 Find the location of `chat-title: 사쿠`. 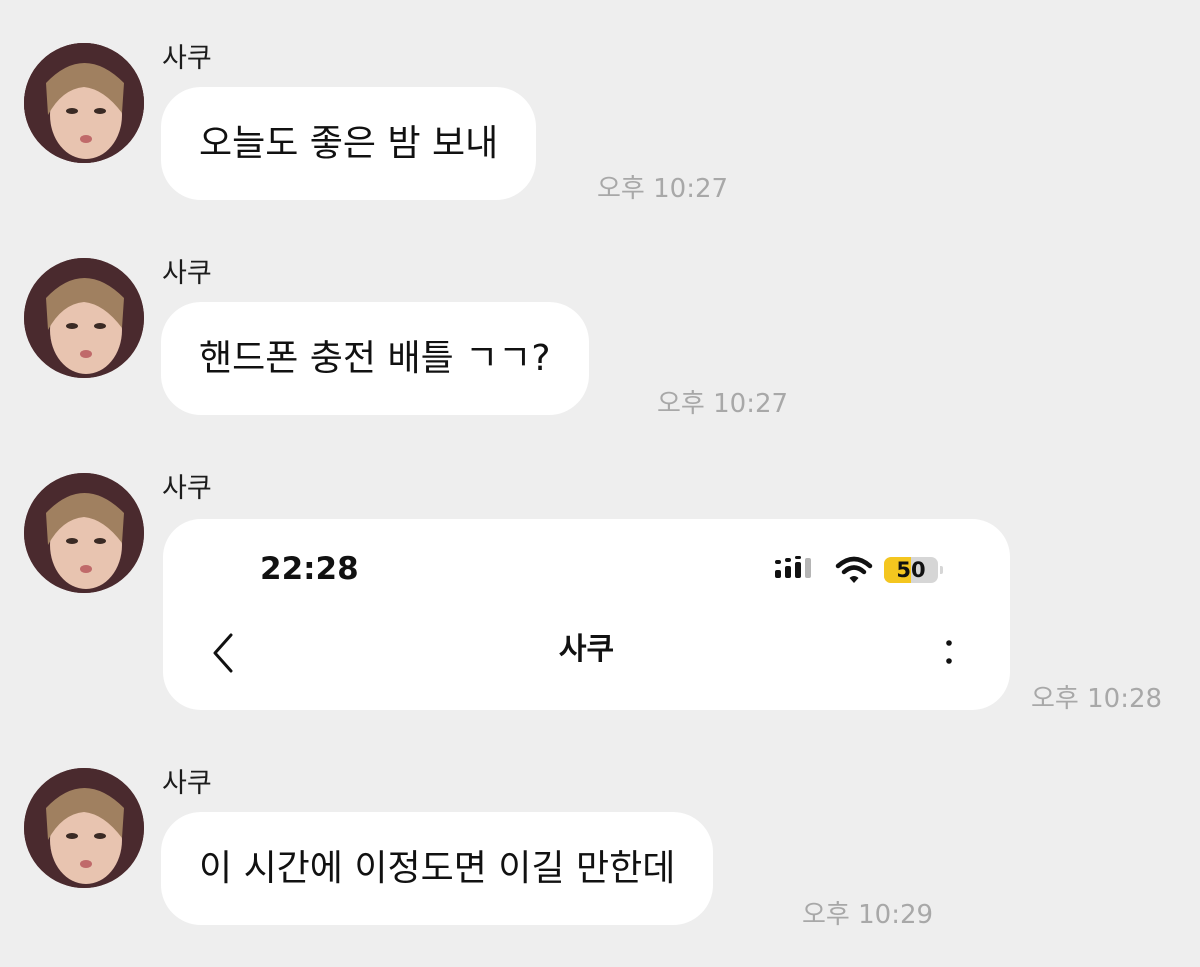

chat-title: 사쿠 is located at coordinates (586, 649).